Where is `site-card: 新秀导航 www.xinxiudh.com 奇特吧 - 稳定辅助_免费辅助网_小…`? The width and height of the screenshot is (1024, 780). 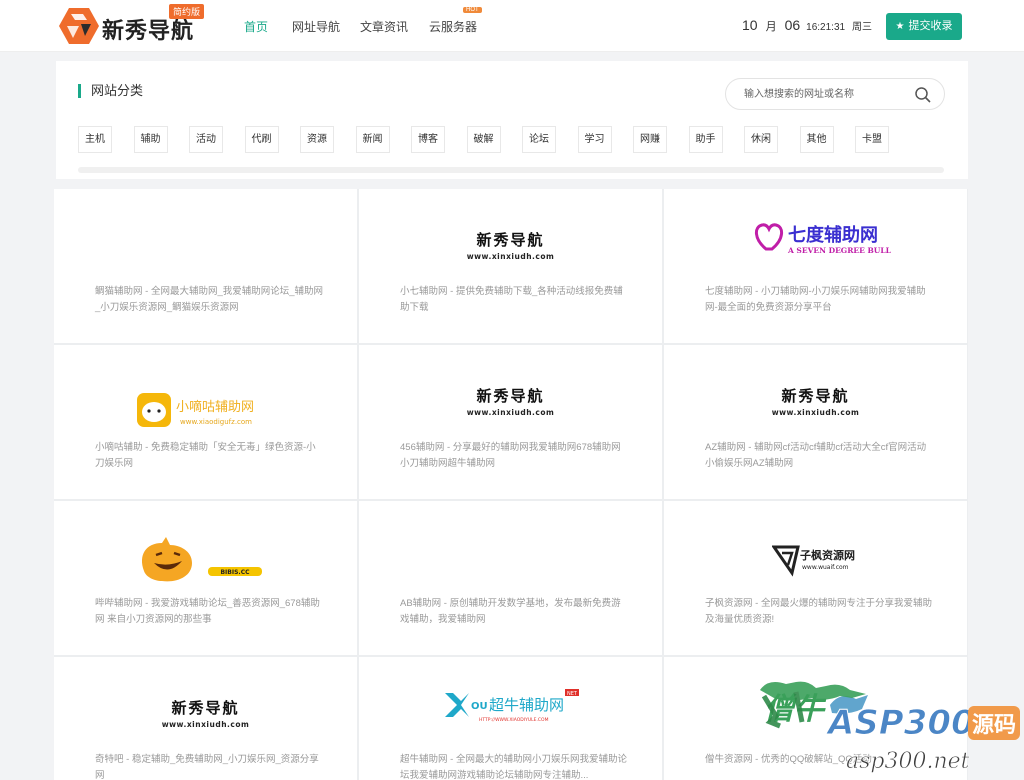
site-card: 新秀导航 www.xinxiudh.com 奇特吧 - 稳定辅助_免费辅助网_小… is located at coordinates (205, 718).